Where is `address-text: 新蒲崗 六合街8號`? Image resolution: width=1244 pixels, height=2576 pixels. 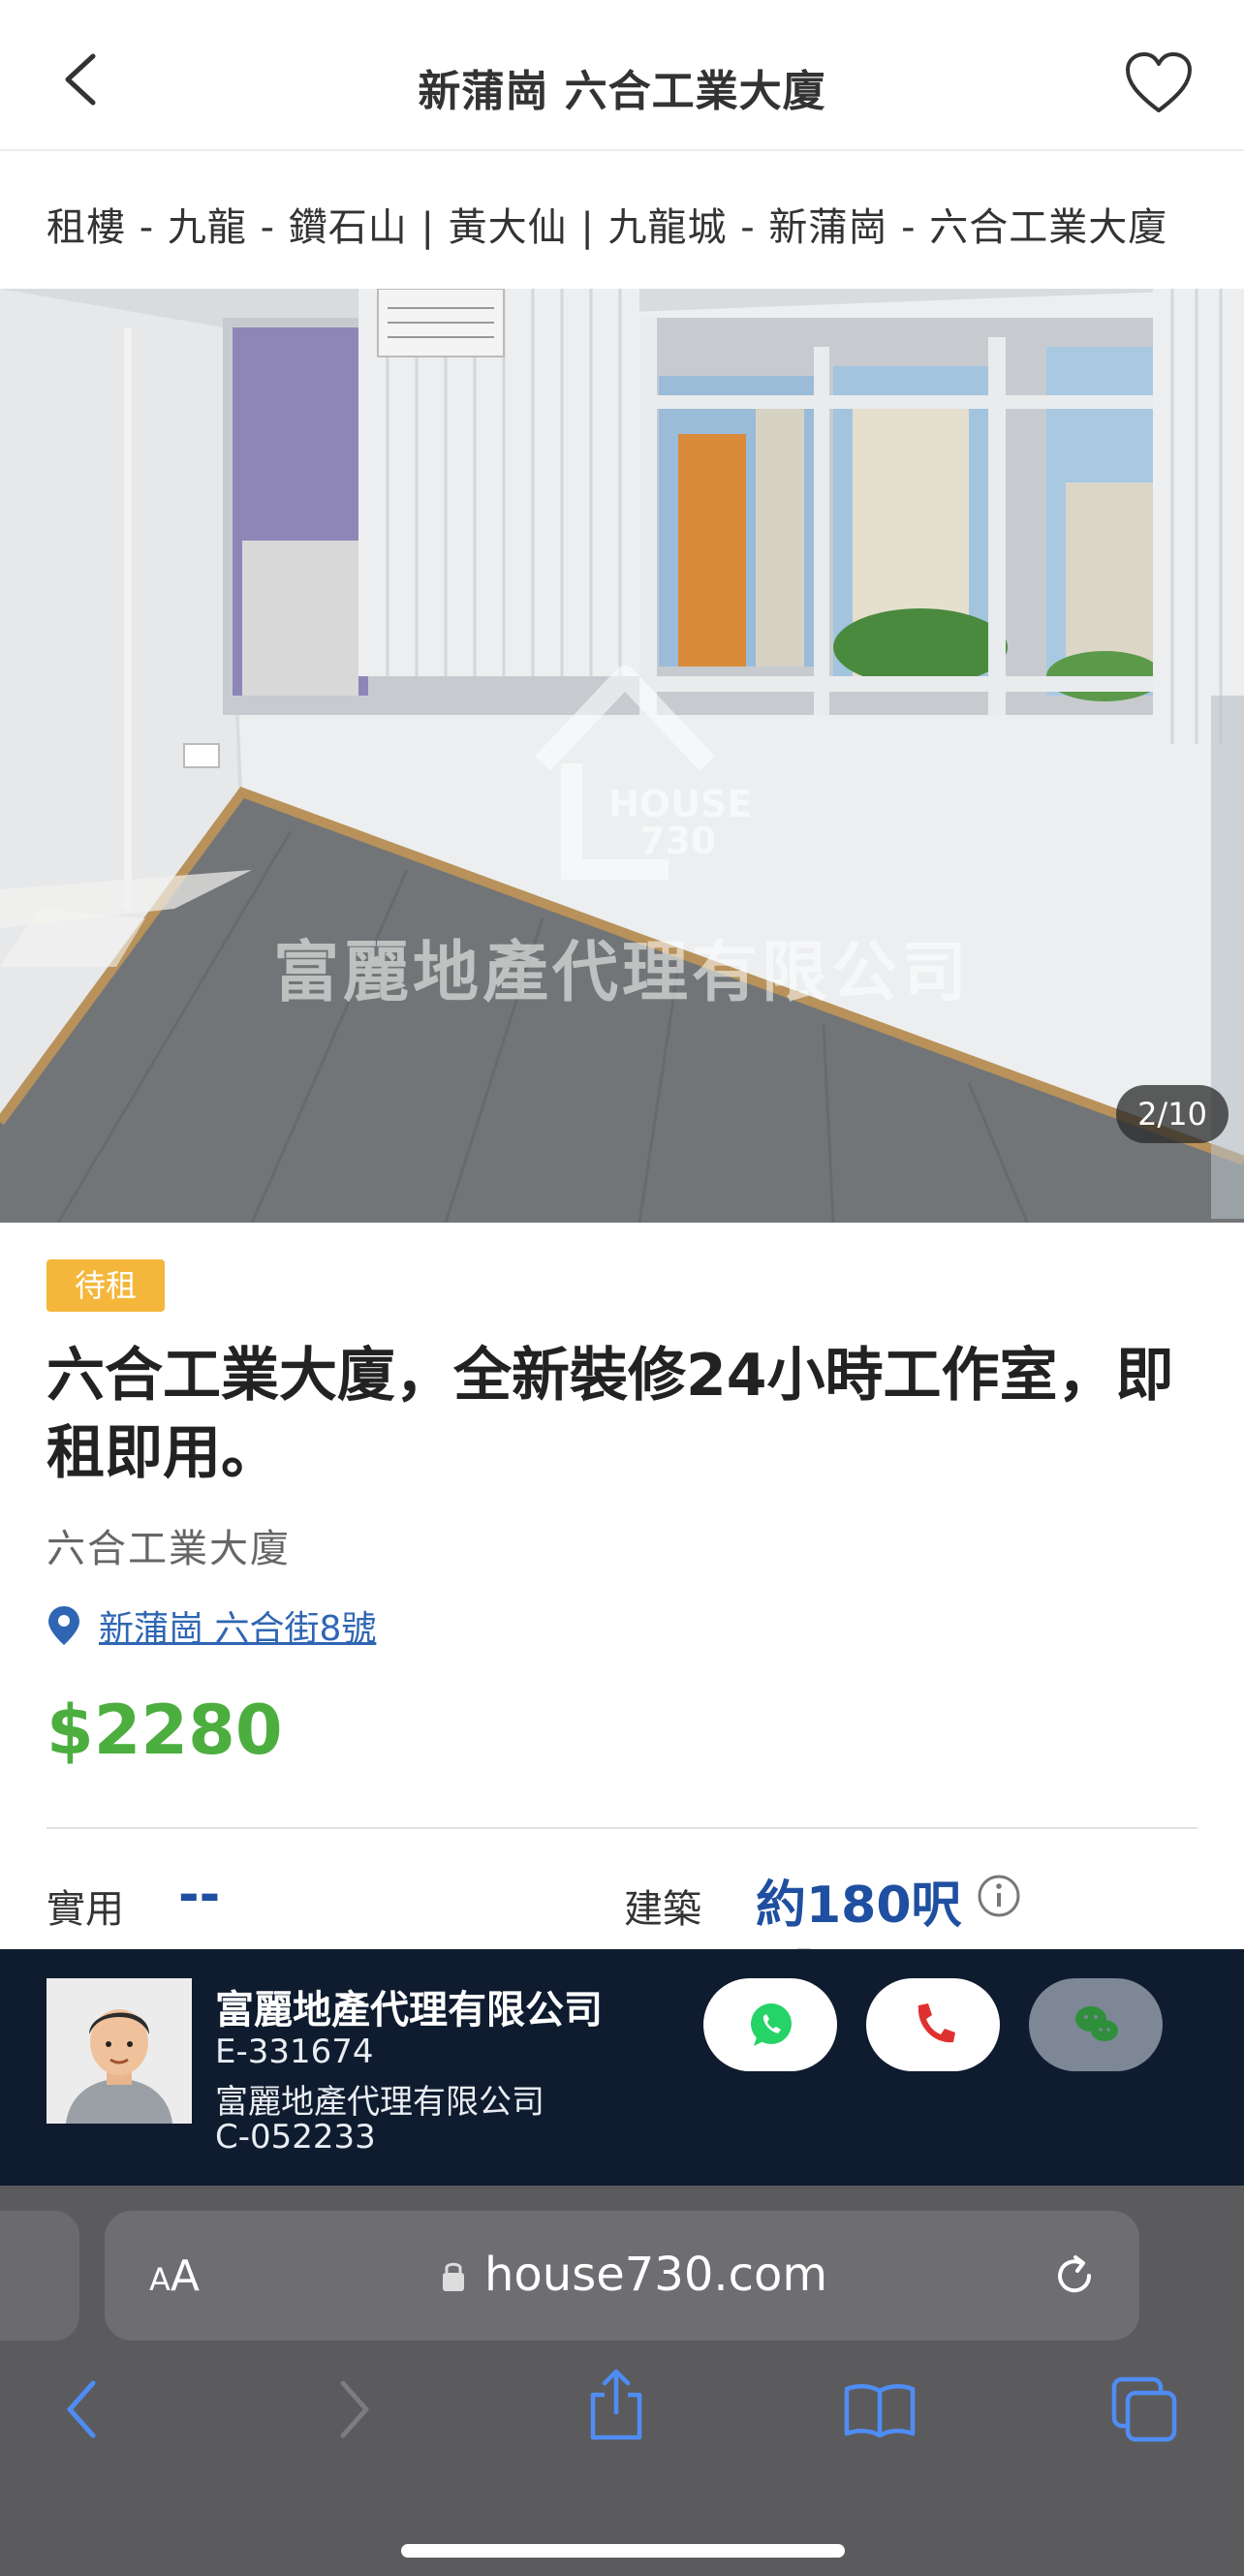
address-text: 新蒲崗 六合街8號 is located at coordinates (238, 1629).